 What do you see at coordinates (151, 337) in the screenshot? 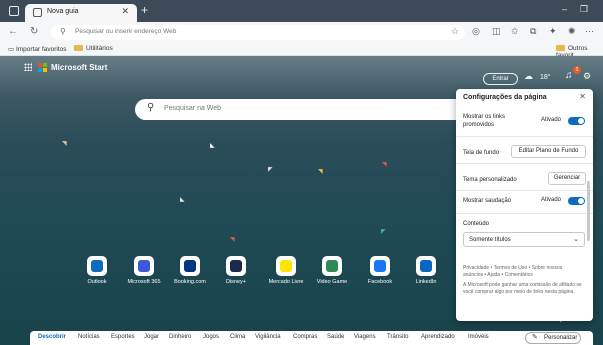
I see `nav-tab-jogar: Jogar` at bounding box center [151, 337].